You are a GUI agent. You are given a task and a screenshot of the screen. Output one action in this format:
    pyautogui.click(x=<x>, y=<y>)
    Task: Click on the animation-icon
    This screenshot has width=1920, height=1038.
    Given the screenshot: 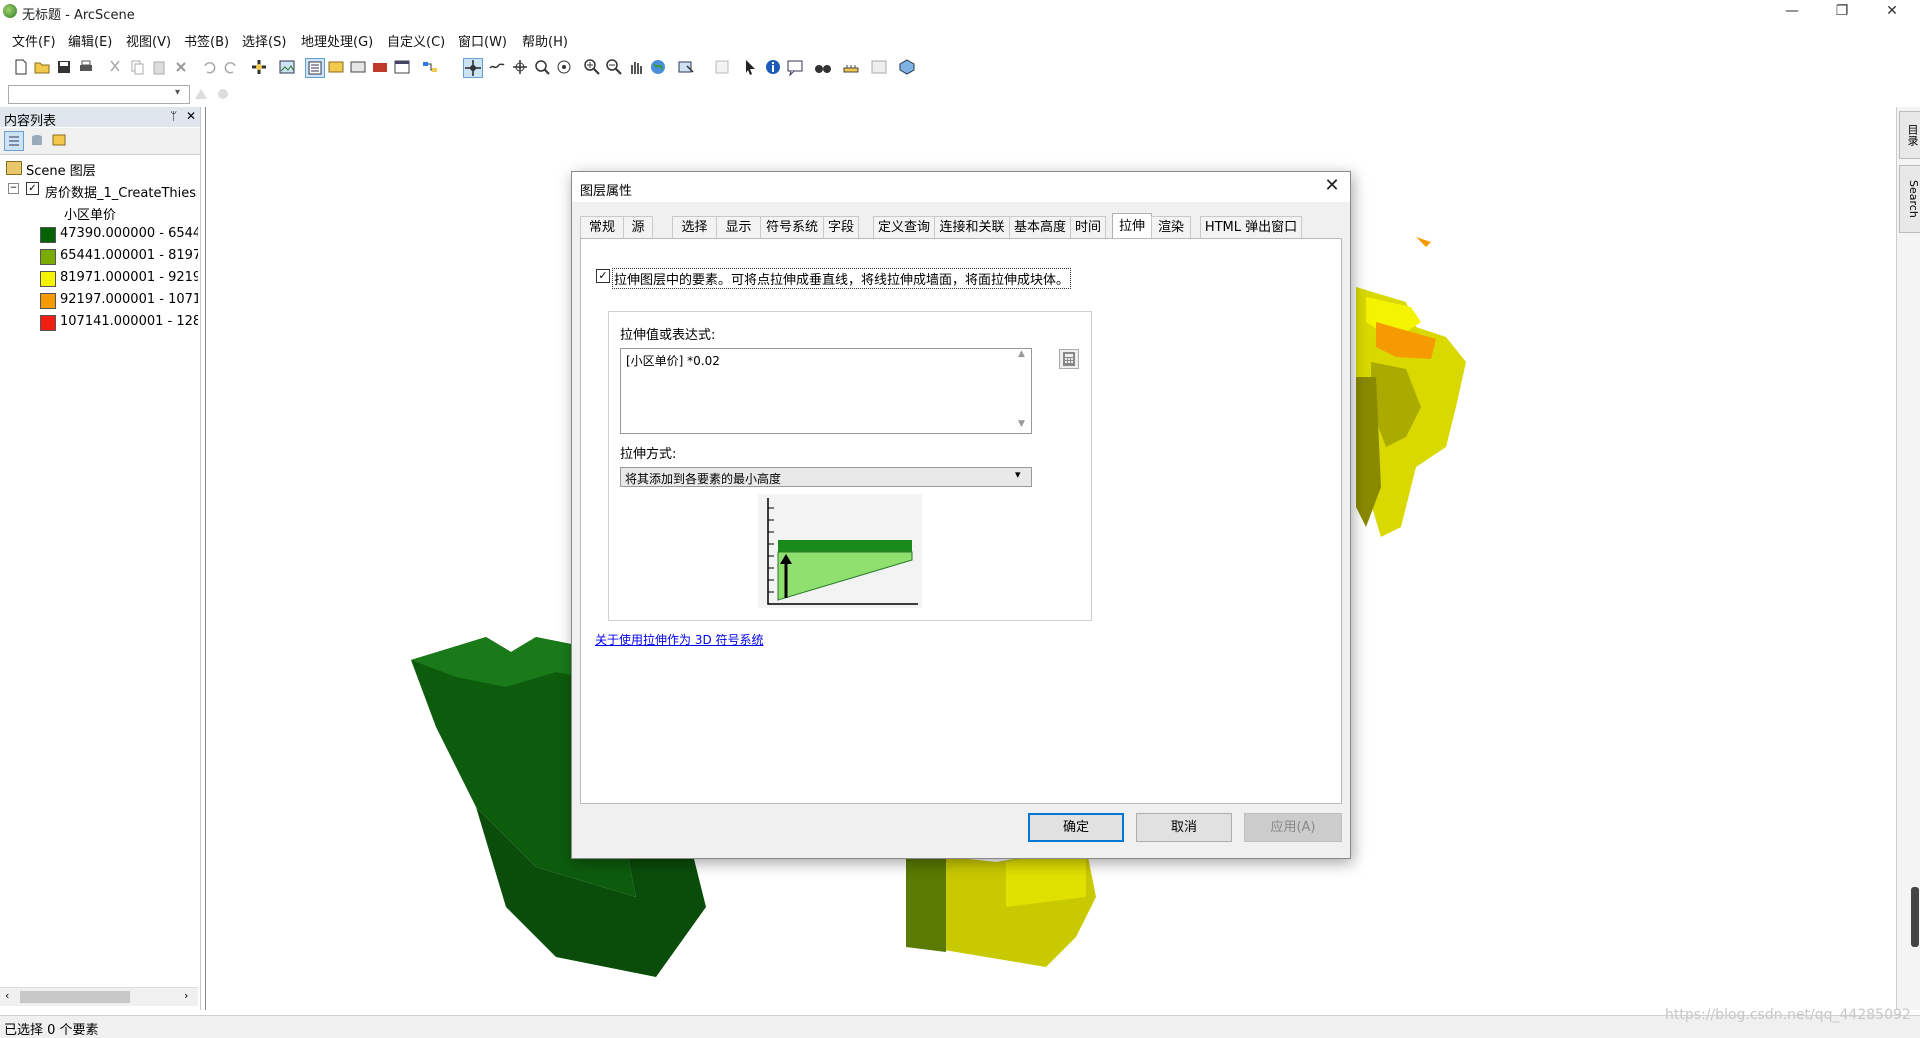 What is the action you would take?
    pyautogui.click(x=879, y=67)
    